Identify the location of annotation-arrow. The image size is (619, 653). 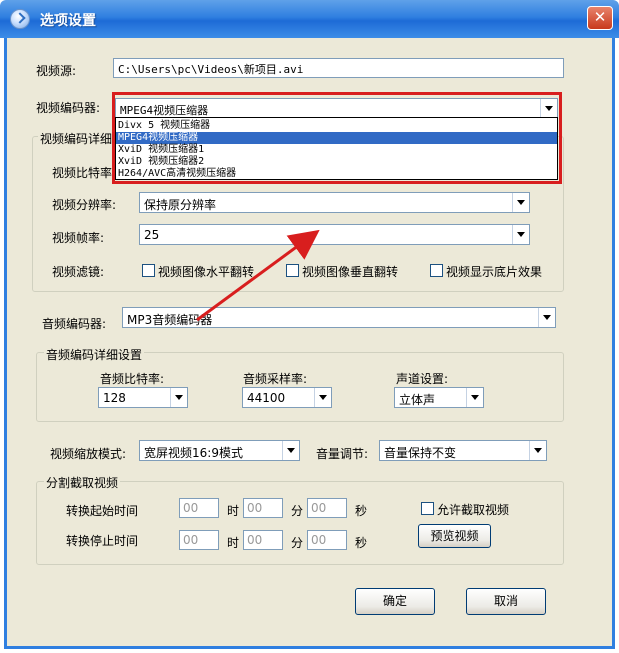
(258, 275).